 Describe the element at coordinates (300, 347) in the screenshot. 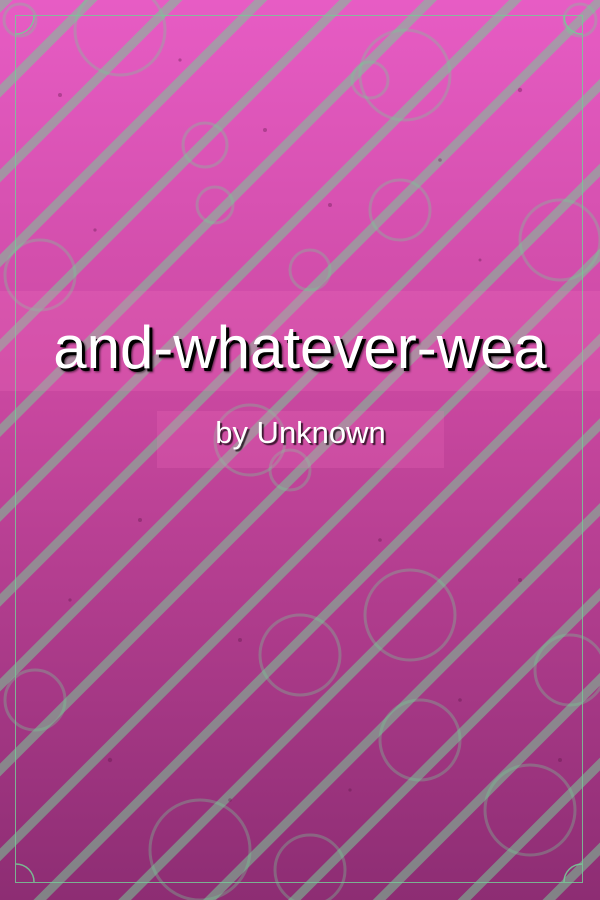

I see `book-title: and-whatever-wea` at that location.